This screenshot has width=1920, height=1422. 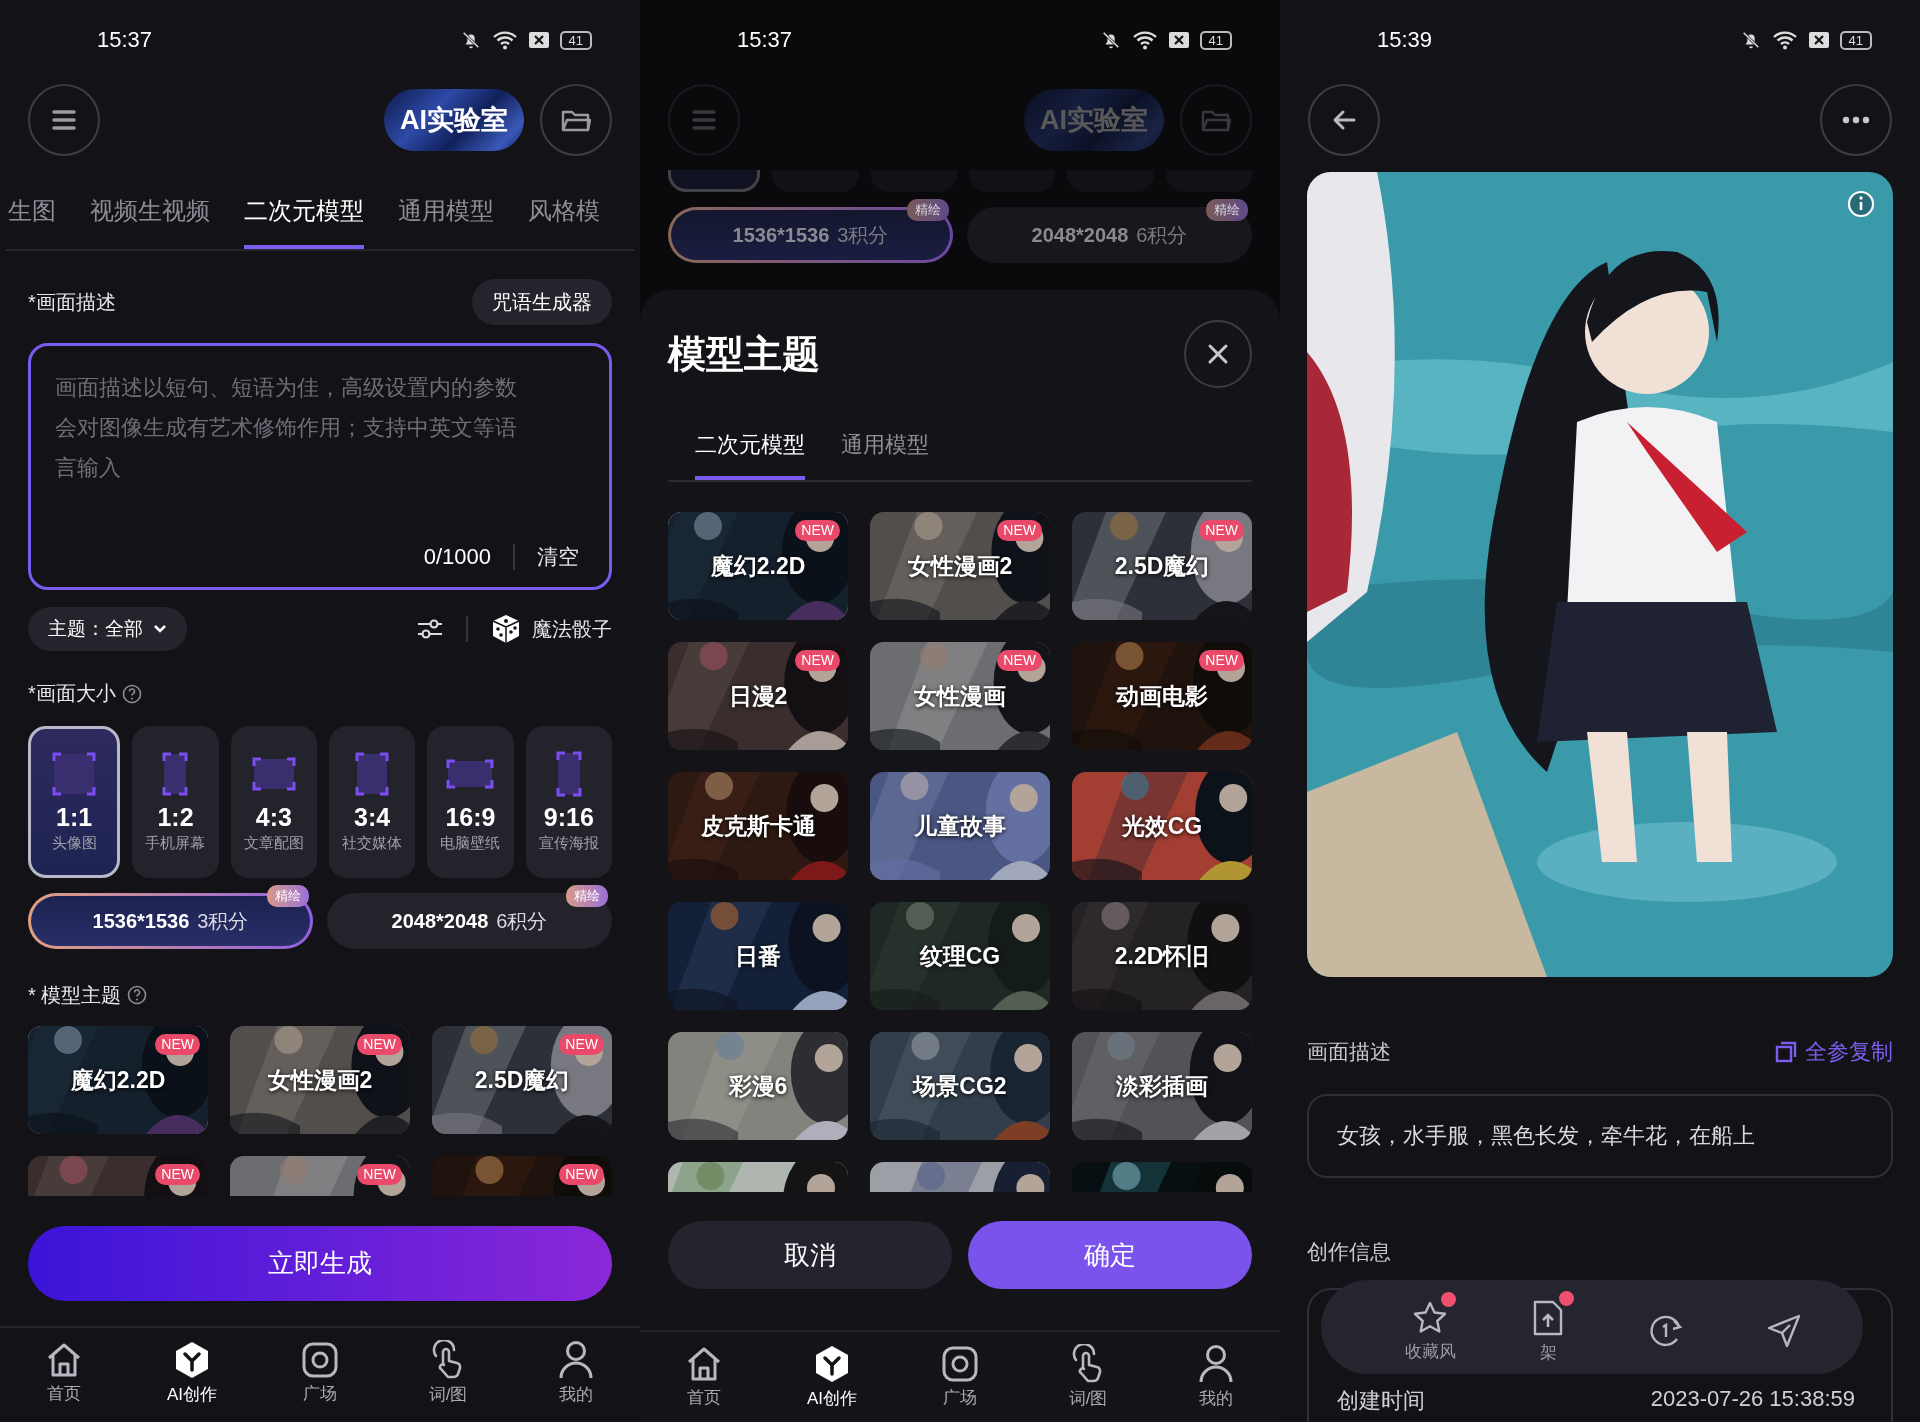 I want to click on created-label: 创建时间, so click(x=1381, y=1401).